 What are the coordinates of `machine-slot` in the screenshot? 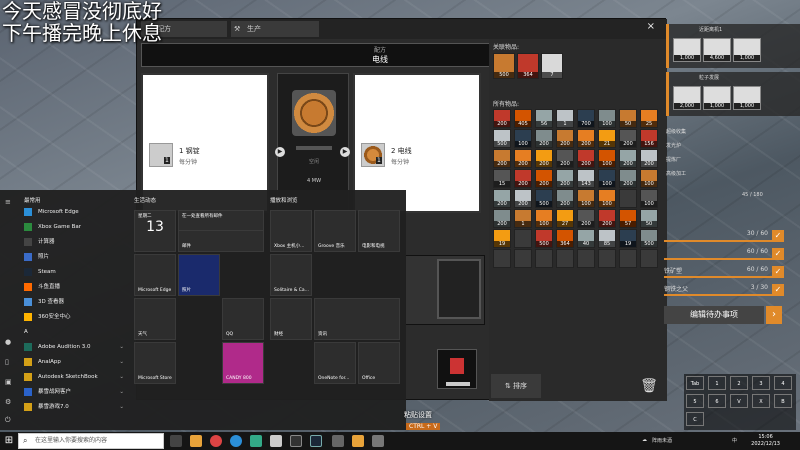 It's located at (459, 289).